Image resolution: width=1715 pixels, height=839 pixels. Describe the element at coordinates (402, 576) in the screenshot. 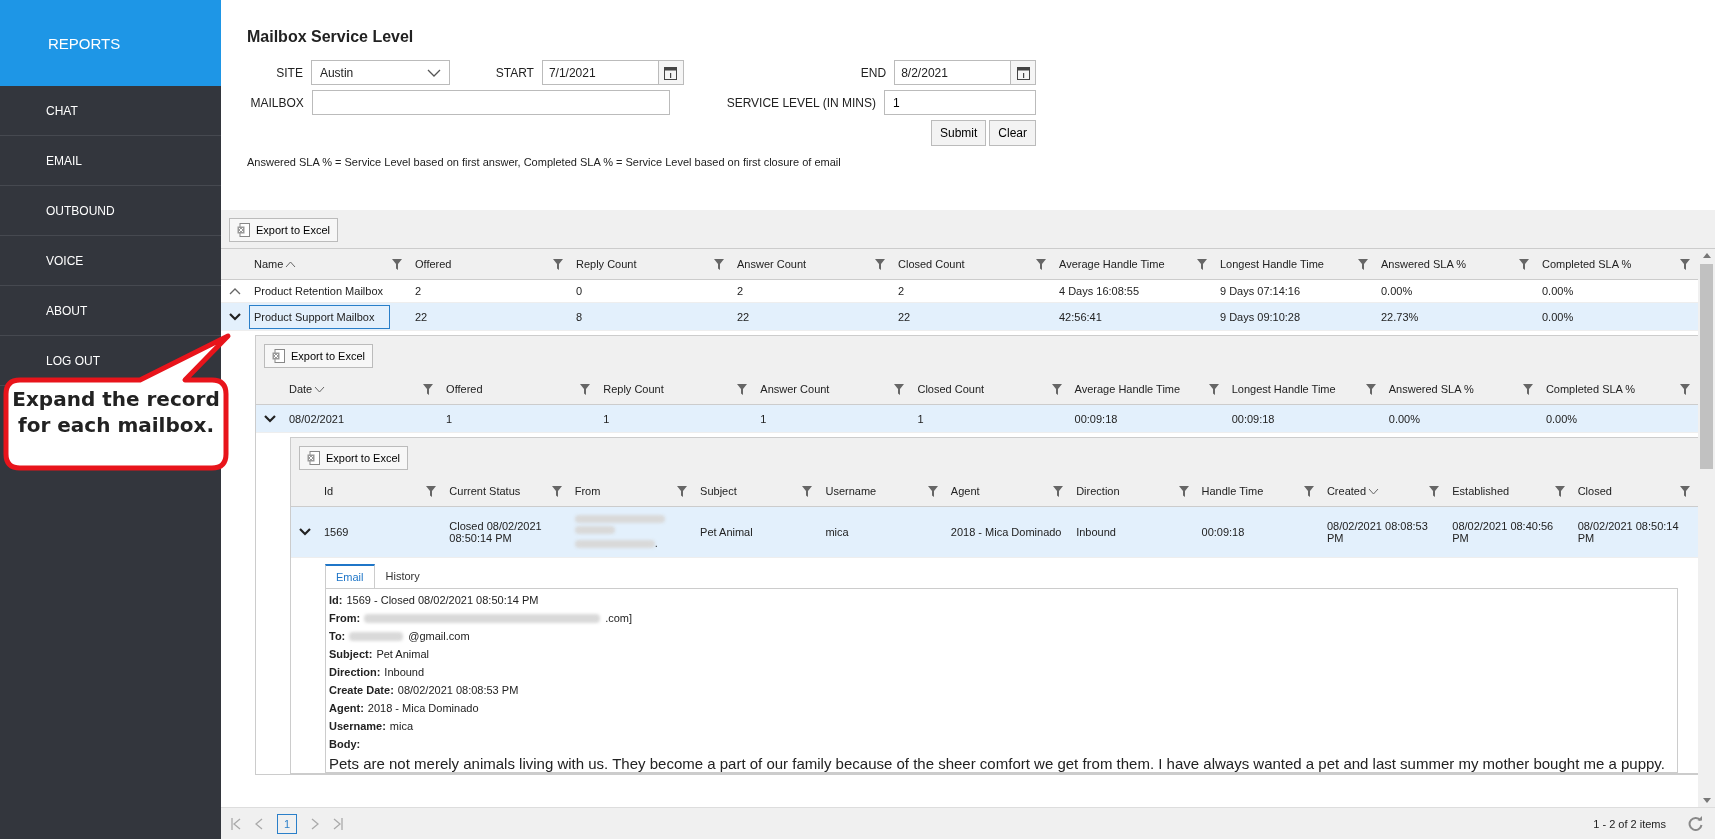

I see `tab: History` at that location.